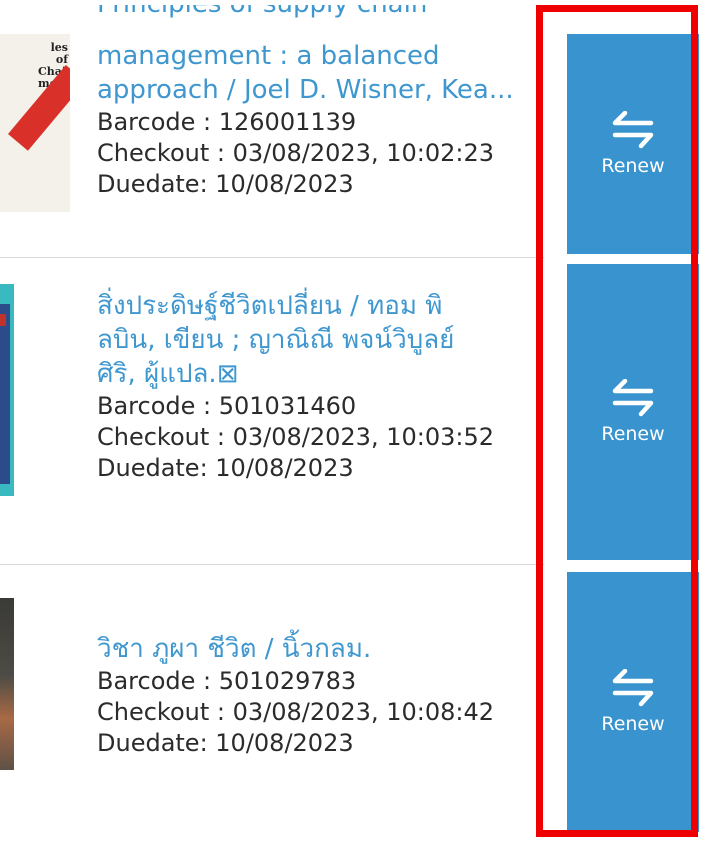 Image resolution: width=715 pixels, height=849 pixels. What do you see at coordinates (317, 56) in the screenshot?
I see `book-title-line: management : a balanced` at bounding box center [317, 56].